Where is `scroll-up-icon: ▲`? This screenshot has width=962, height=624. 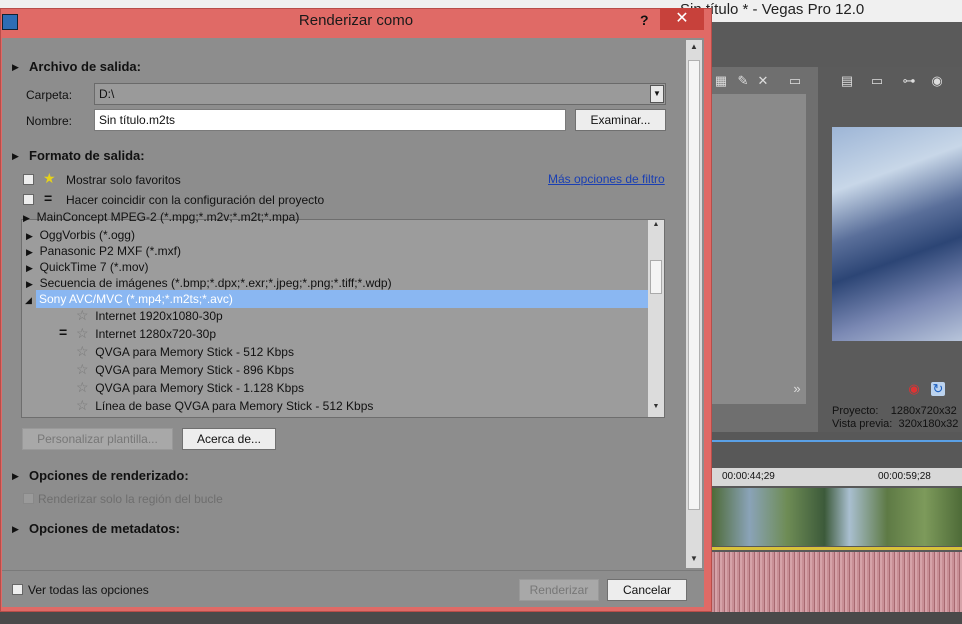 scroll-up-icon: ▲ is located at coordinates (694, 47).